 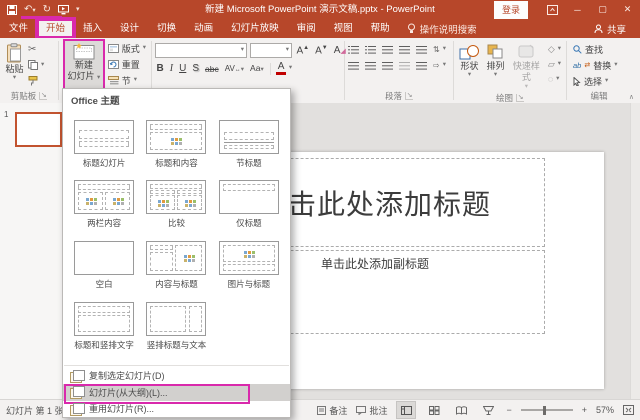 I want to click on layout-section-header: 节标题, so click(x=248, y=144).